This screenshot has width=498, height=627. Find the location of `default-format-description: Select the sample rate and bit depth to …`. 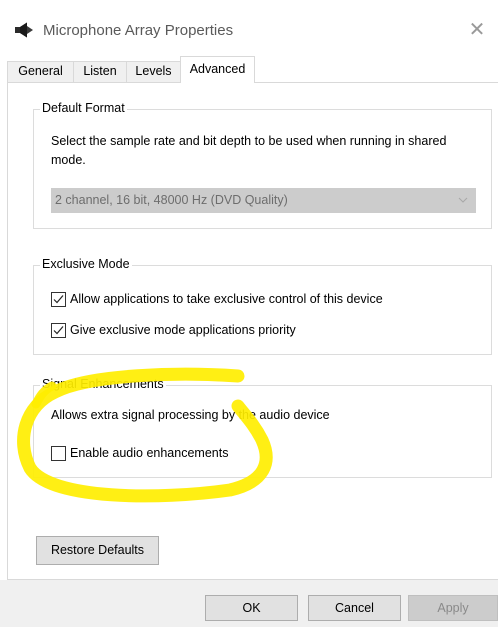

default-format-description: Select the sample rate and bit depth to … is located at coordinates (249, 150).